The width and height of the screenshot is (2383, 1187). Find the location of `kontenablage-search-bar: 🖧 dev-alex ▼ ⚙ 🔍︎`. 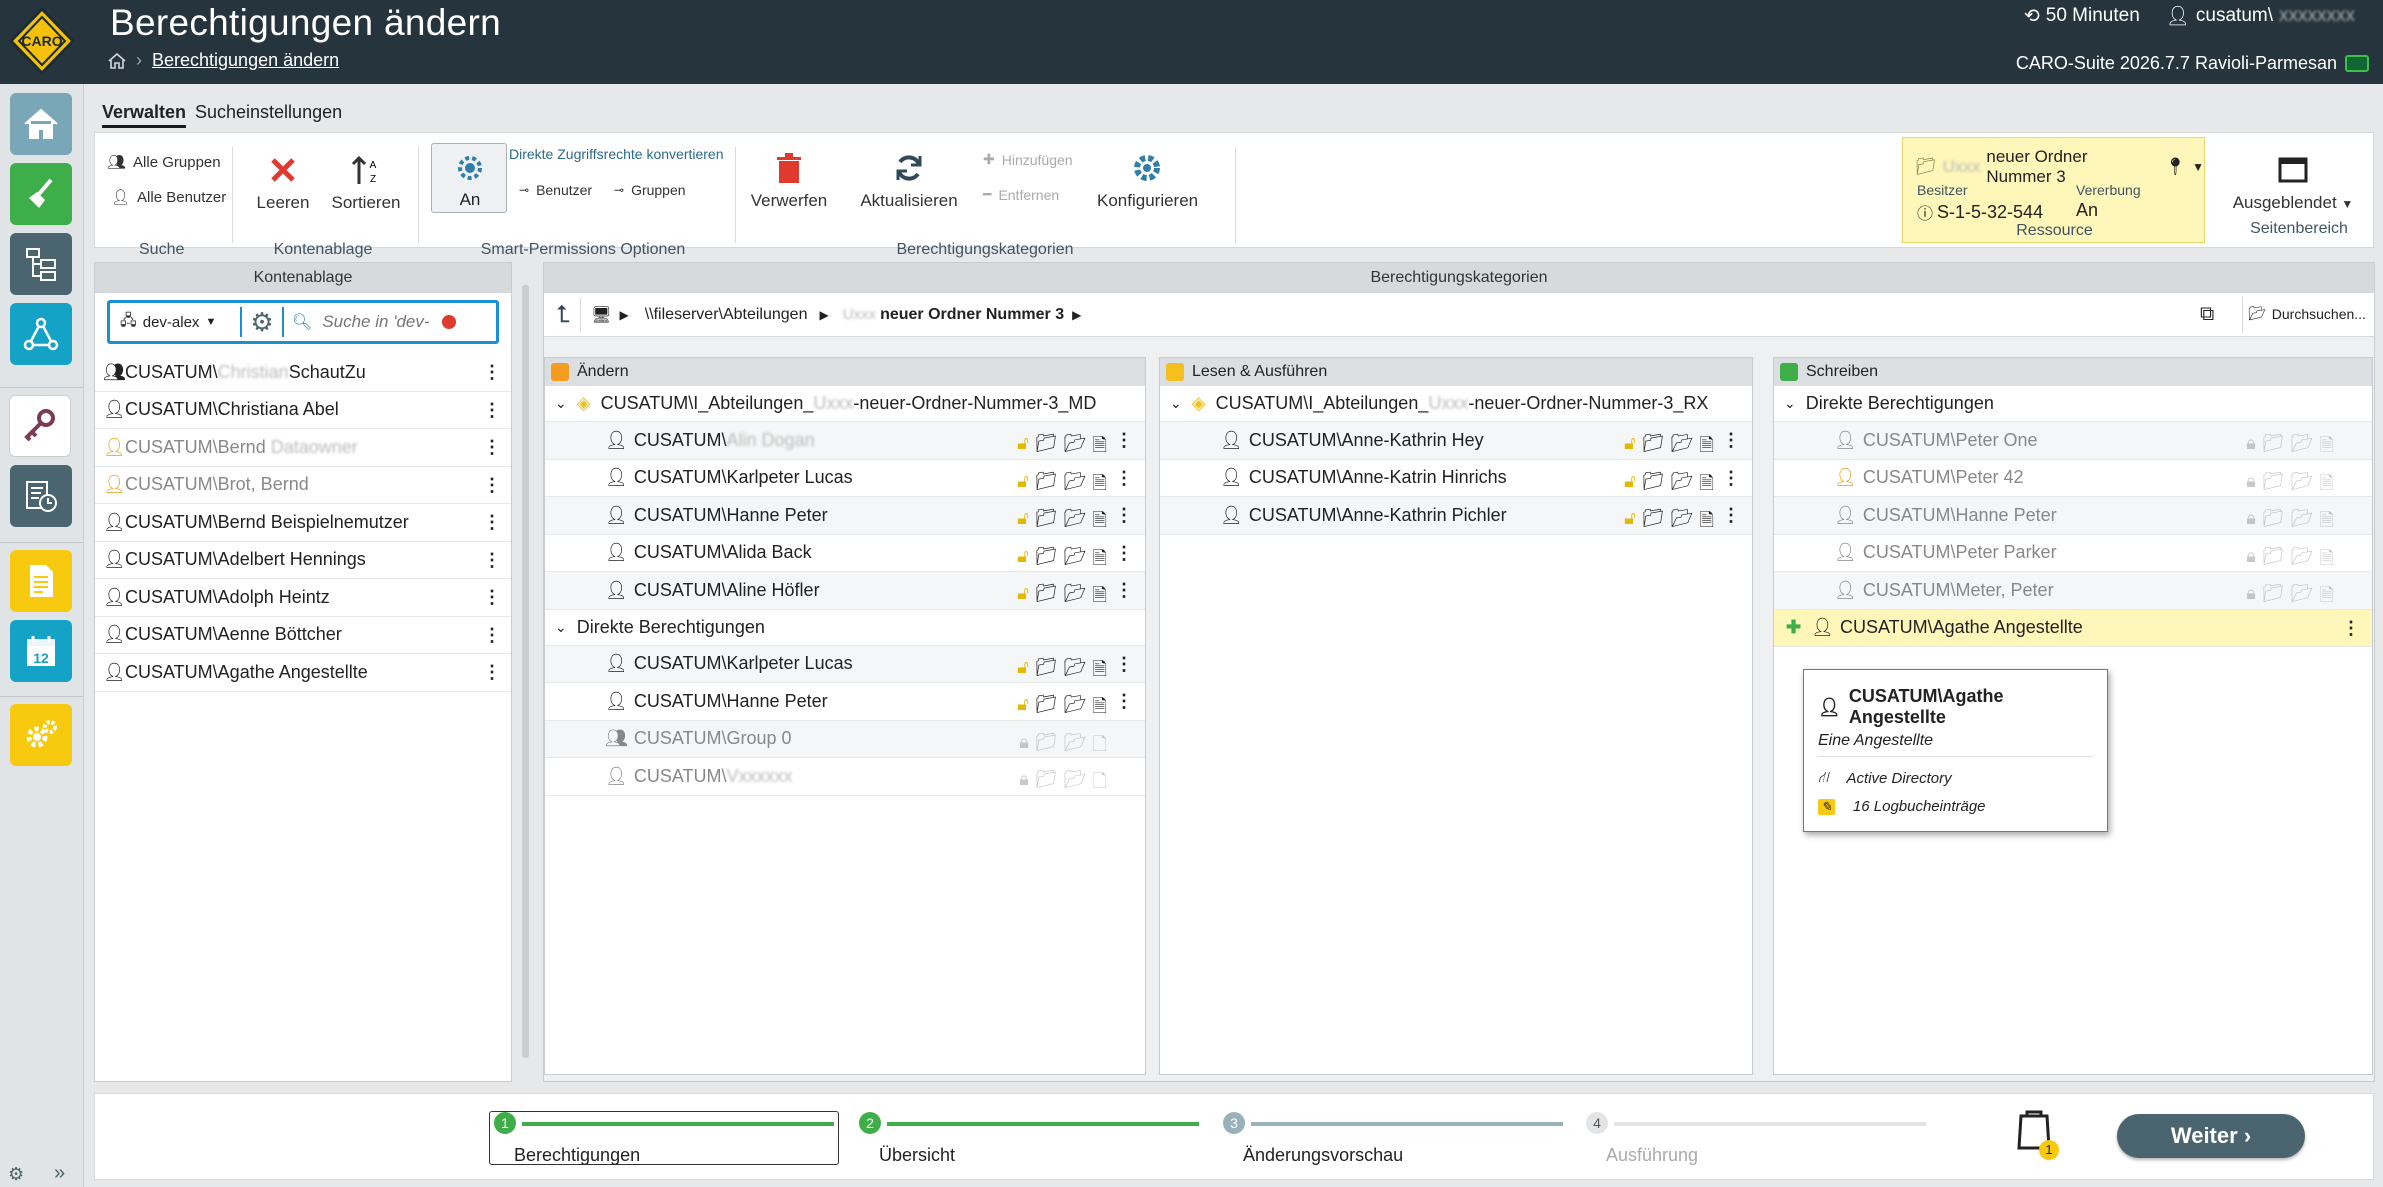

kontenablage-search-bar: 🖧 dev-alex ▼ ⚙ 🔍︎ is located at coordinates (303, 322).